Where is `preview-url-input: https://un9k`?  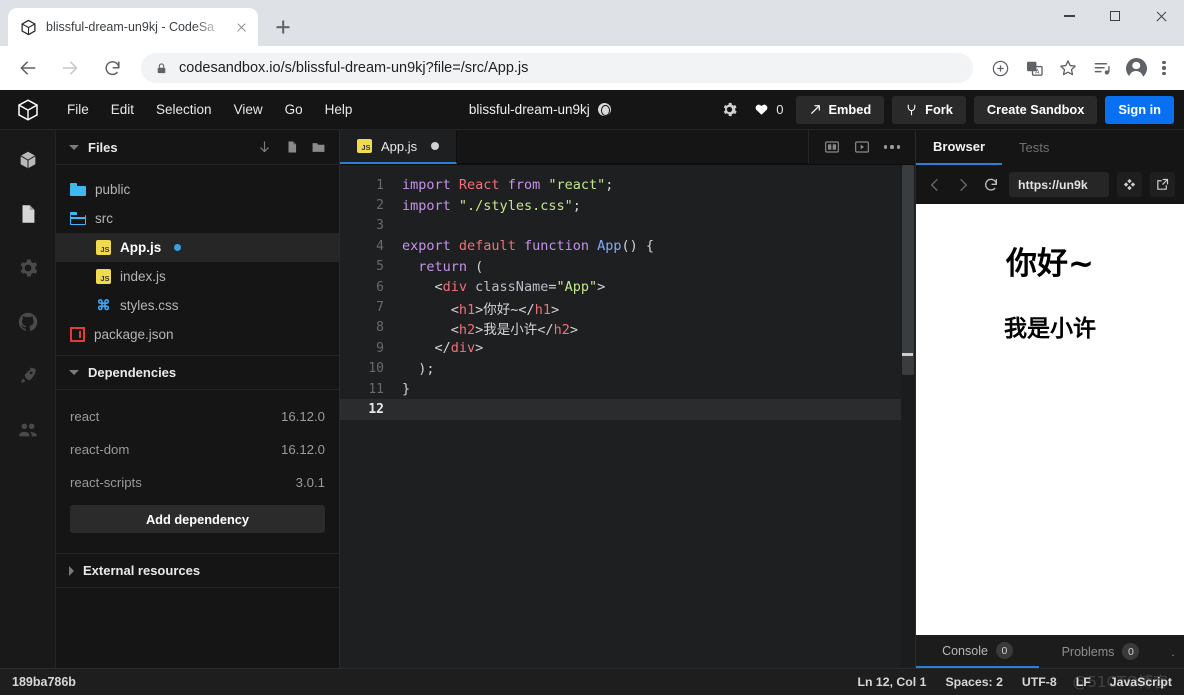
preview-url-input: https://un9k is located at coordinates (1059, 184).